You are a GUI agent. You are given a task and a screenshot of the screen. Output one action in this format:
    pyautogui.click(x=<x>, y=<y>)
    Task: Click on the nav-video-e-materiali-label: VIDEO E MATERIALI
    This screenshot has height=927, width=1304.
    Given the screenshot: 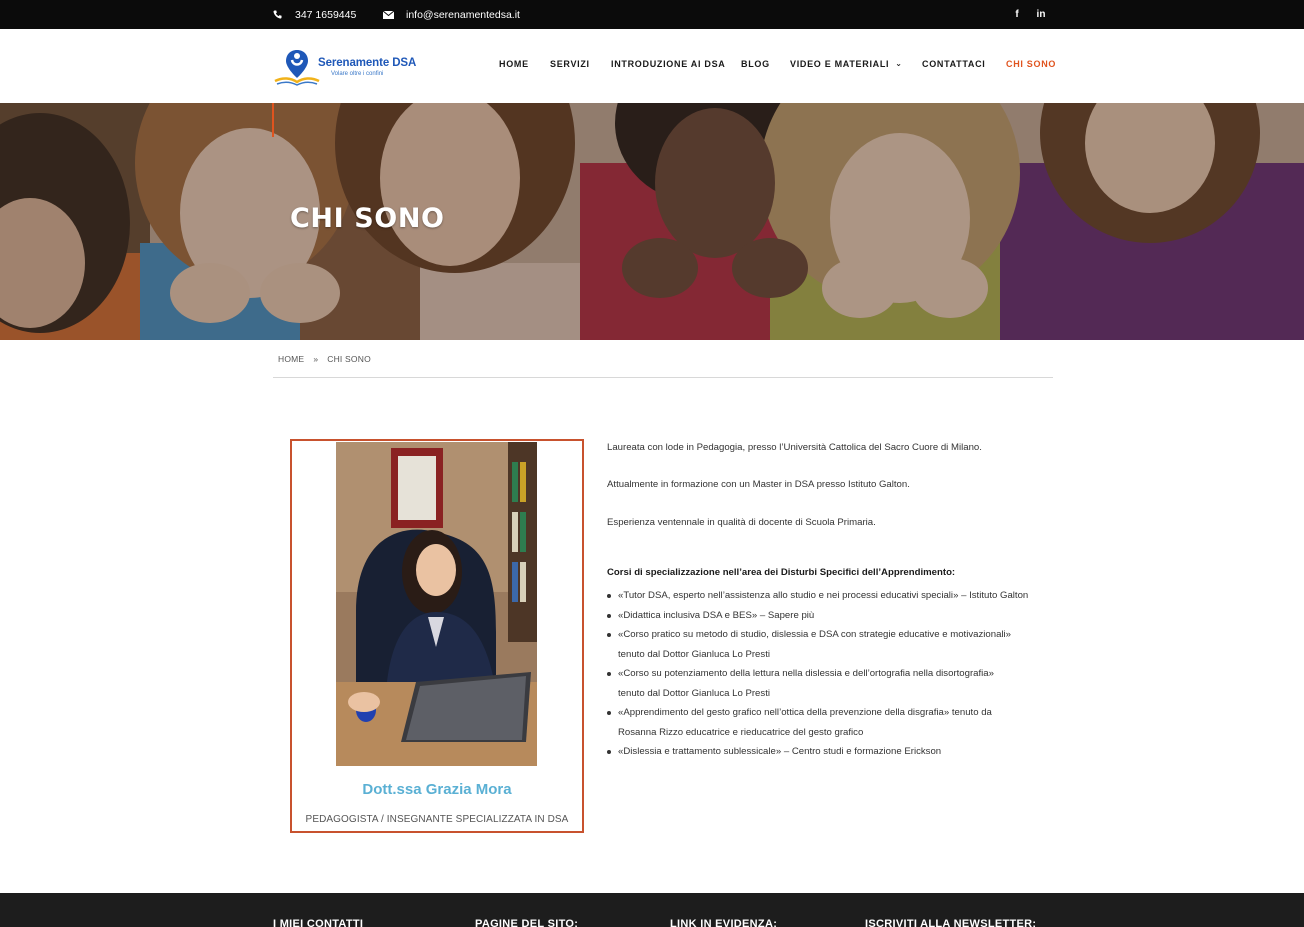 What is the action you would take?
    pyautogui.click(x=840, y=64)
    